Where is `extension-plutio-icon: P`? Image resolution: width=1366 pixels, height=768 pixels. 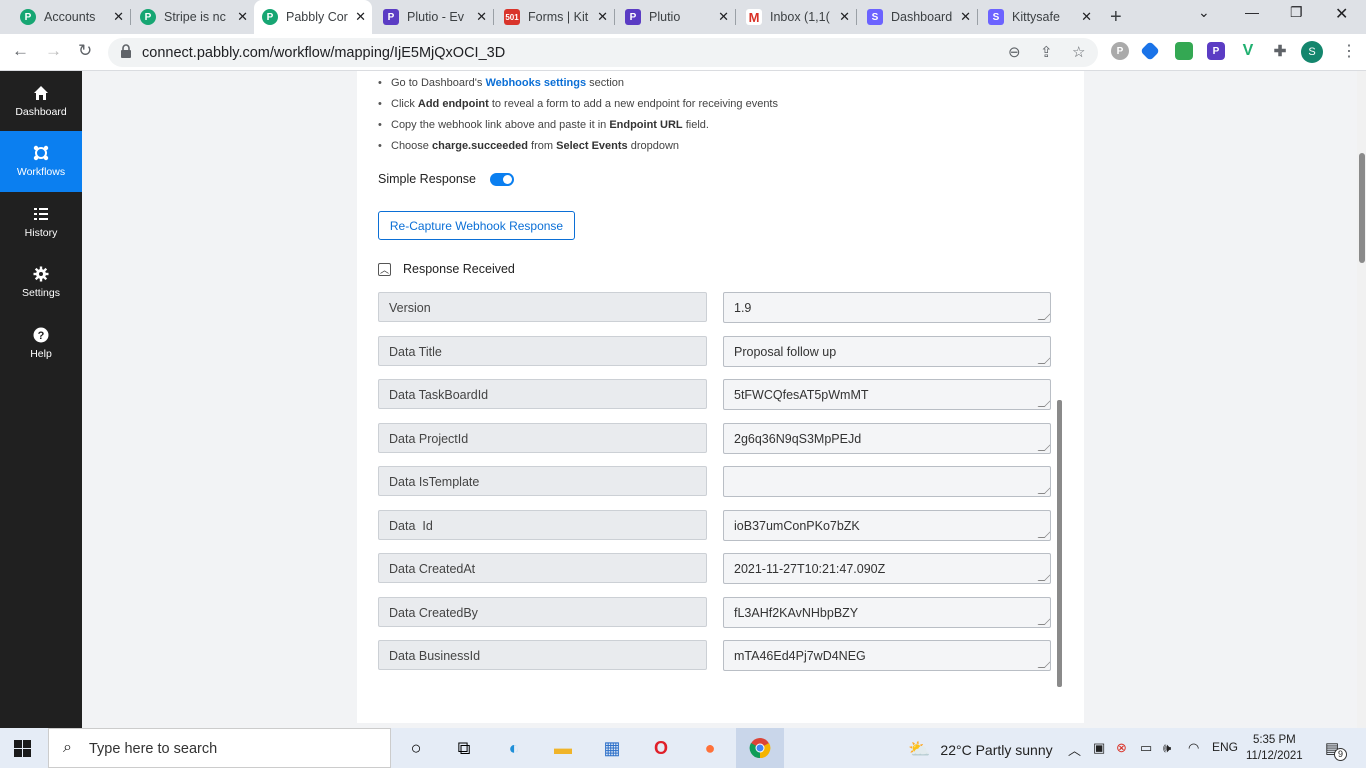 extension-plutio-icon: P is located at coordinates (1216, 51).